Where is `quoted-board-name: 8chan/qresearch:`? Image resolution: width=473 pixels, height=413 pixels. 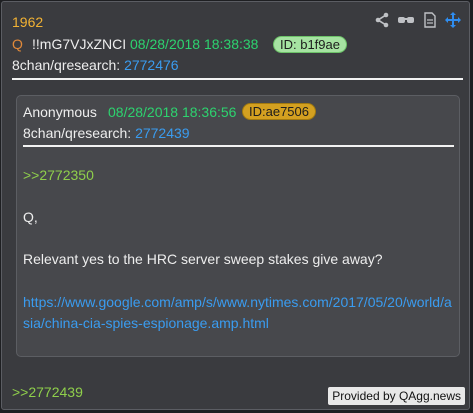 quoted-board-name: 8chan/qresearch: is located at coordinates (77, 133).